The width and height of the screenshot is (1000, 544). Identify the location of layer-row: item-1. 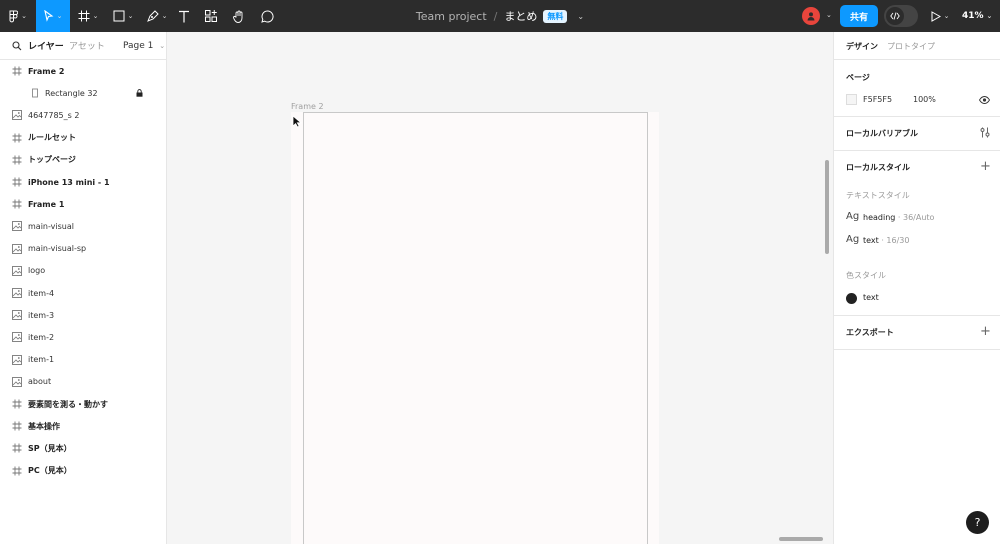
(83, 360).